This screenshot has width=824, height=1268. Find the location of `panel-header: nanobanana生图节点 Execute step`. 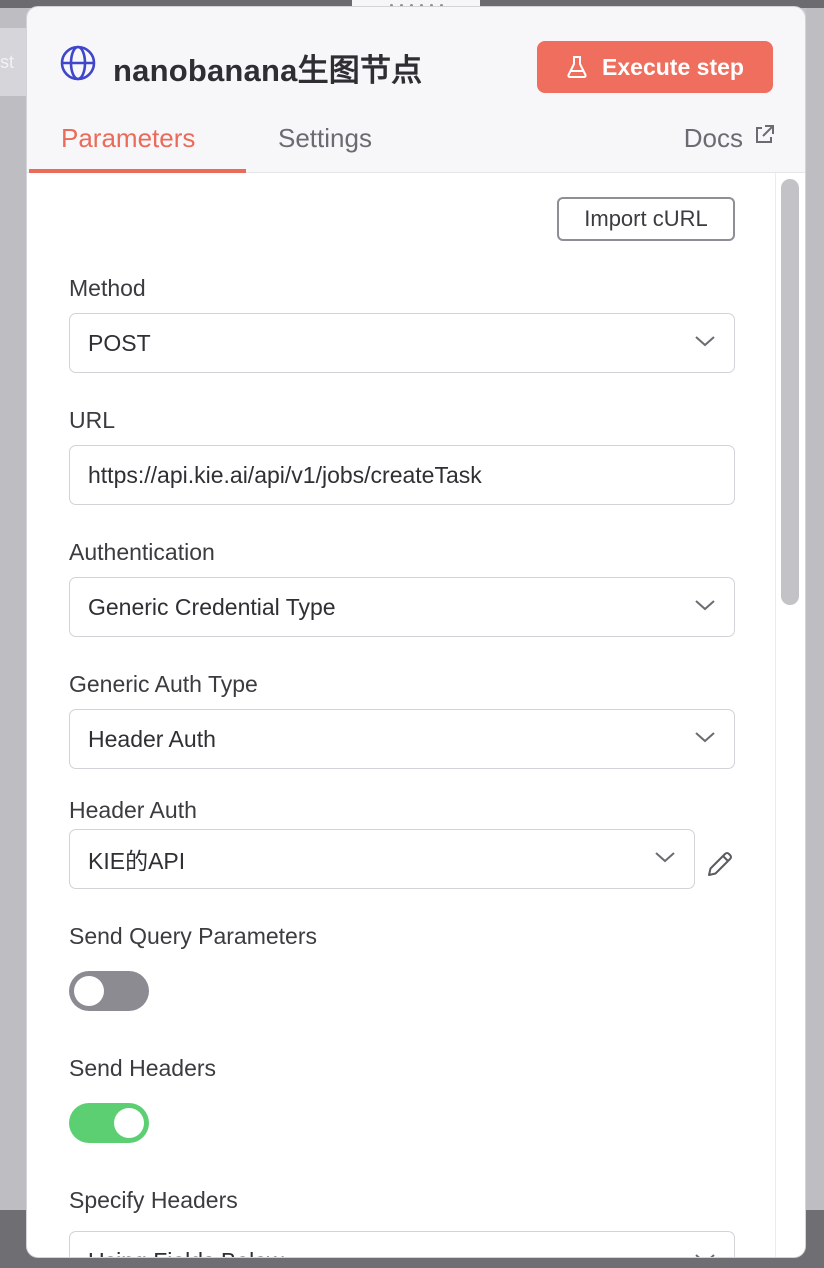

panel-header: nanobanana生图节点 Execute step is located at coordinates (416, 62).